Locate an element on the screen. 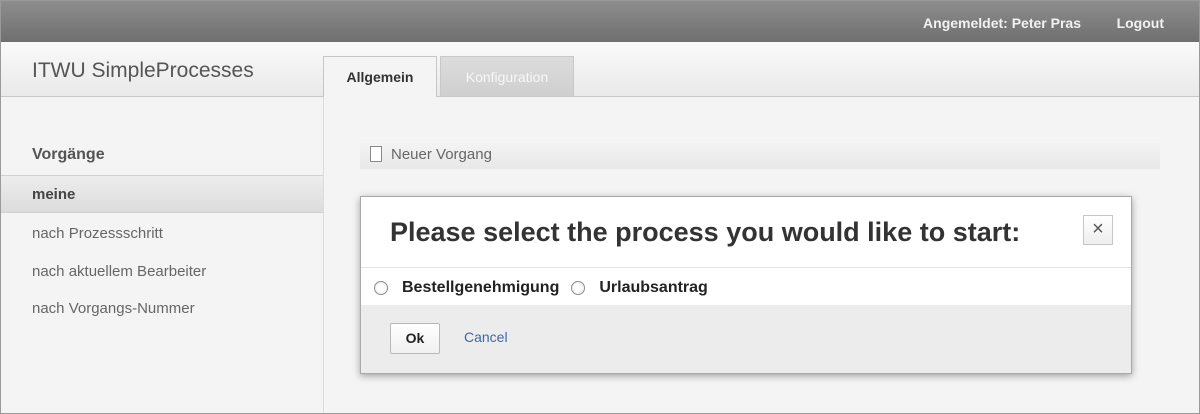 The height and width of the screenshot is (414, 1200). logged-in-user: Angemeldet: Peter Pras is located at coordinates (1002, 23).